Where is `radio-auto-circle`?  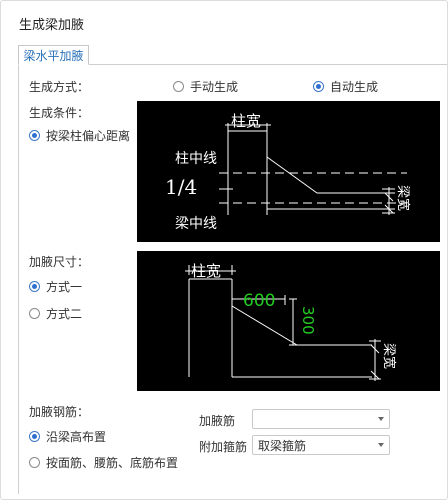 radio-auto-circle is located at coordinates (318, 86).